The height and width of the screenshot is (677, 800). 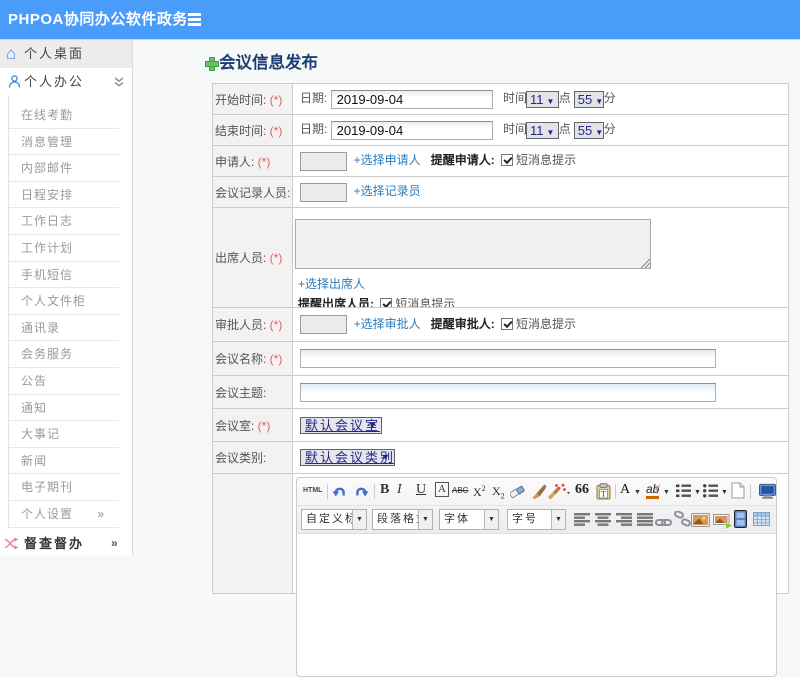 What do you see at coordinates (604, 494) in the screenshot?
I see `svg-text: T` at bounding box center [604, 494].